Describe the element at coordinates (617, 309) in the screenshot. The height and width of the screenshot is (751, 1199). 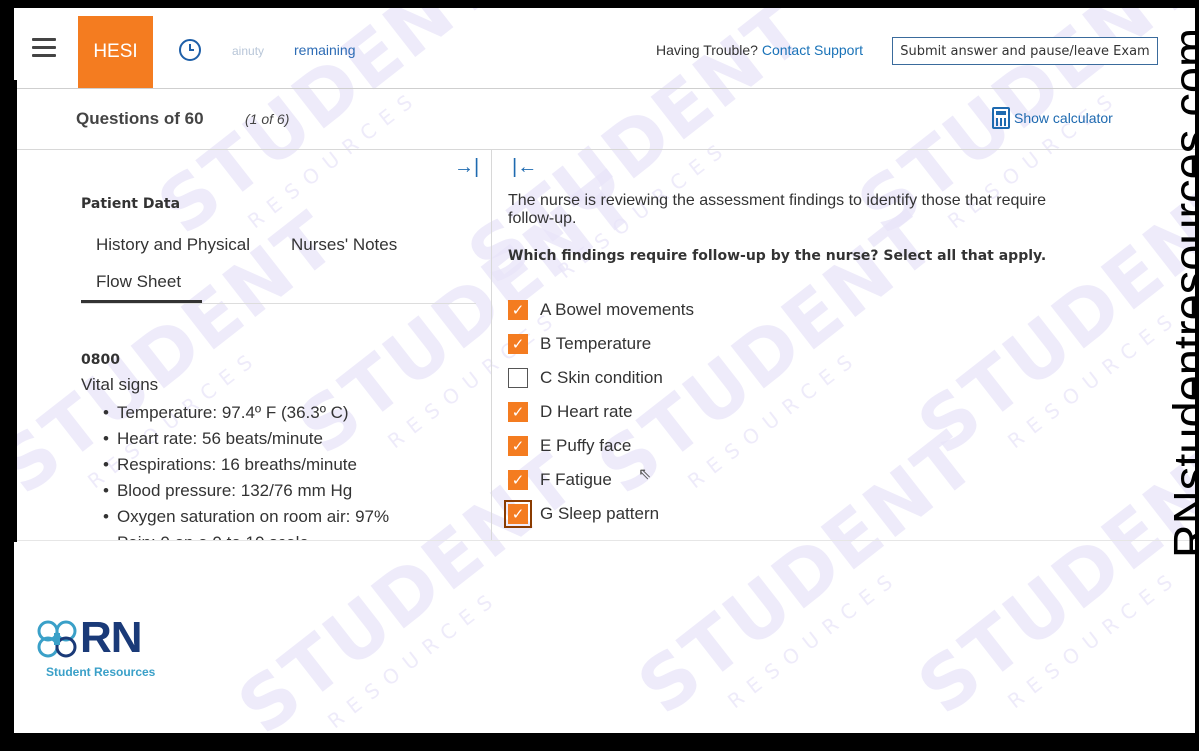
I see `option-label: A Bowel movements` at that location.